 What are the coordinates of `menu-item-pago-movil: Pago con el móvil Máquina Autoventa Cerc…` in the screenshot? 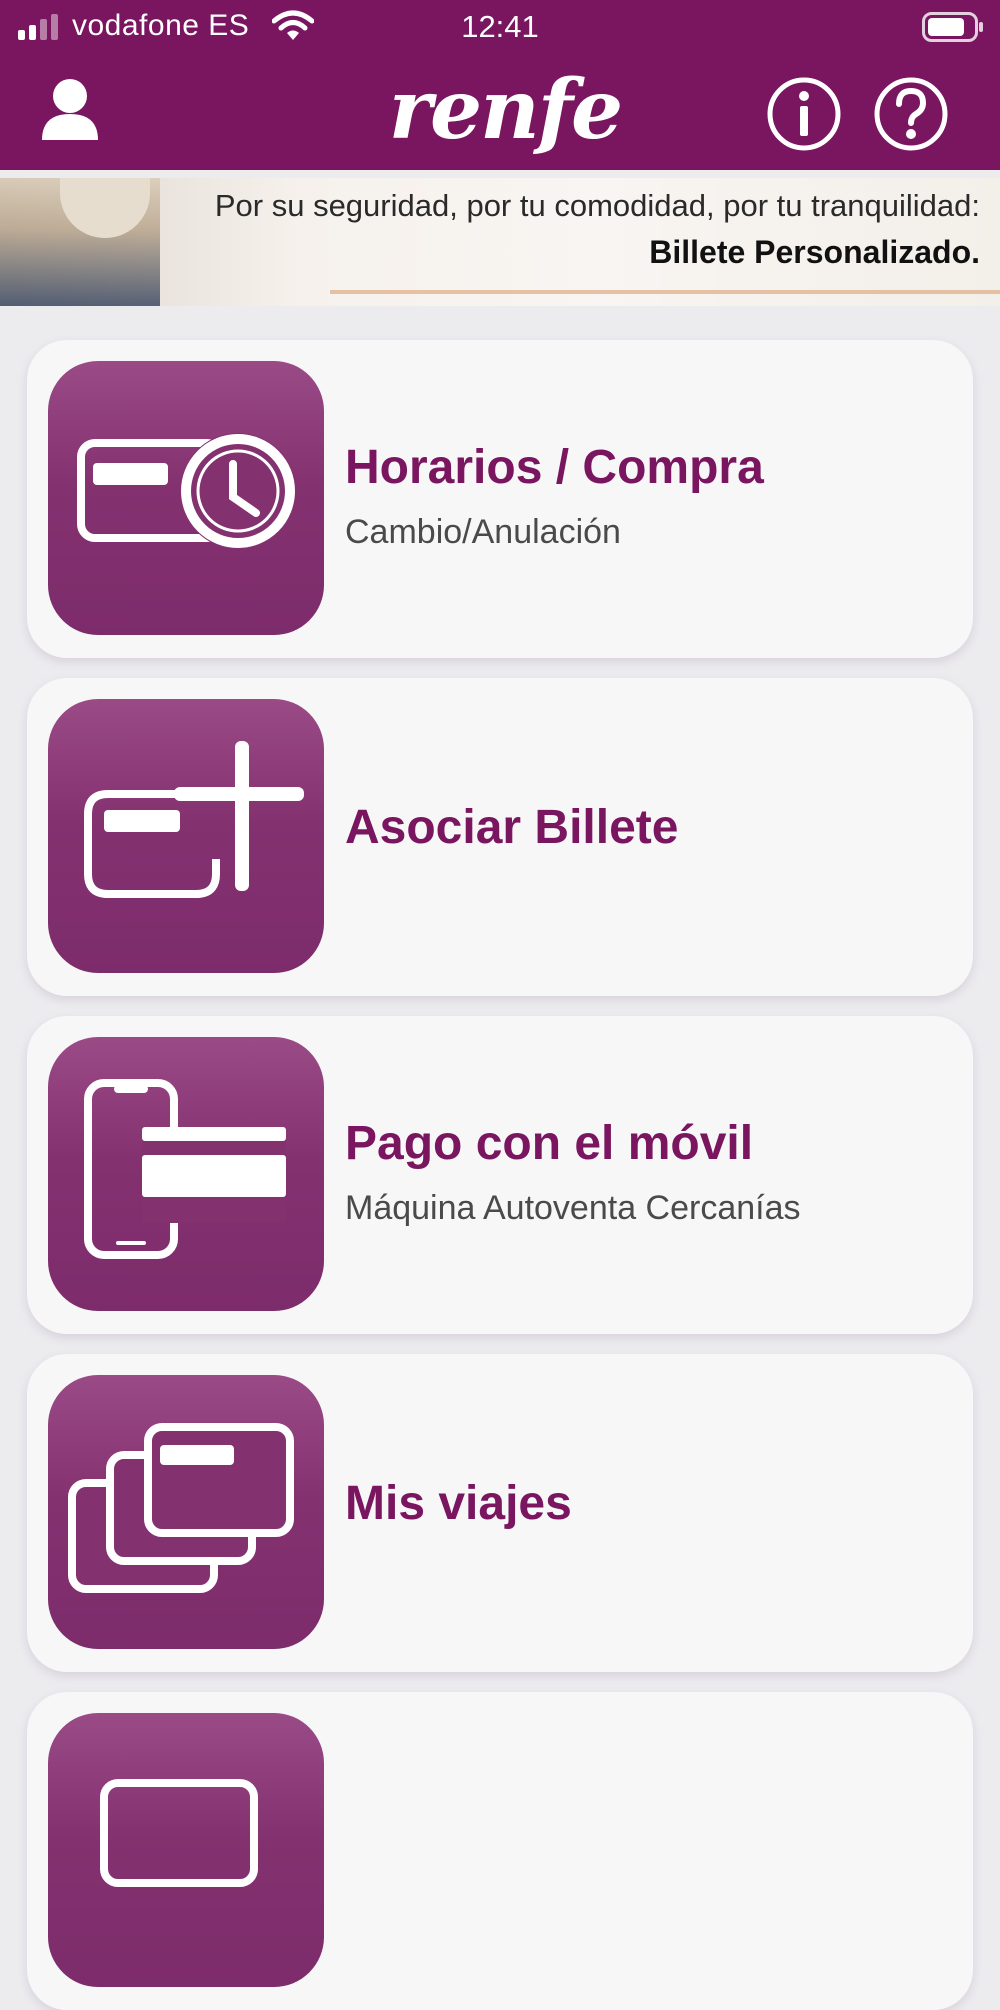 It's located at (500, 1175).